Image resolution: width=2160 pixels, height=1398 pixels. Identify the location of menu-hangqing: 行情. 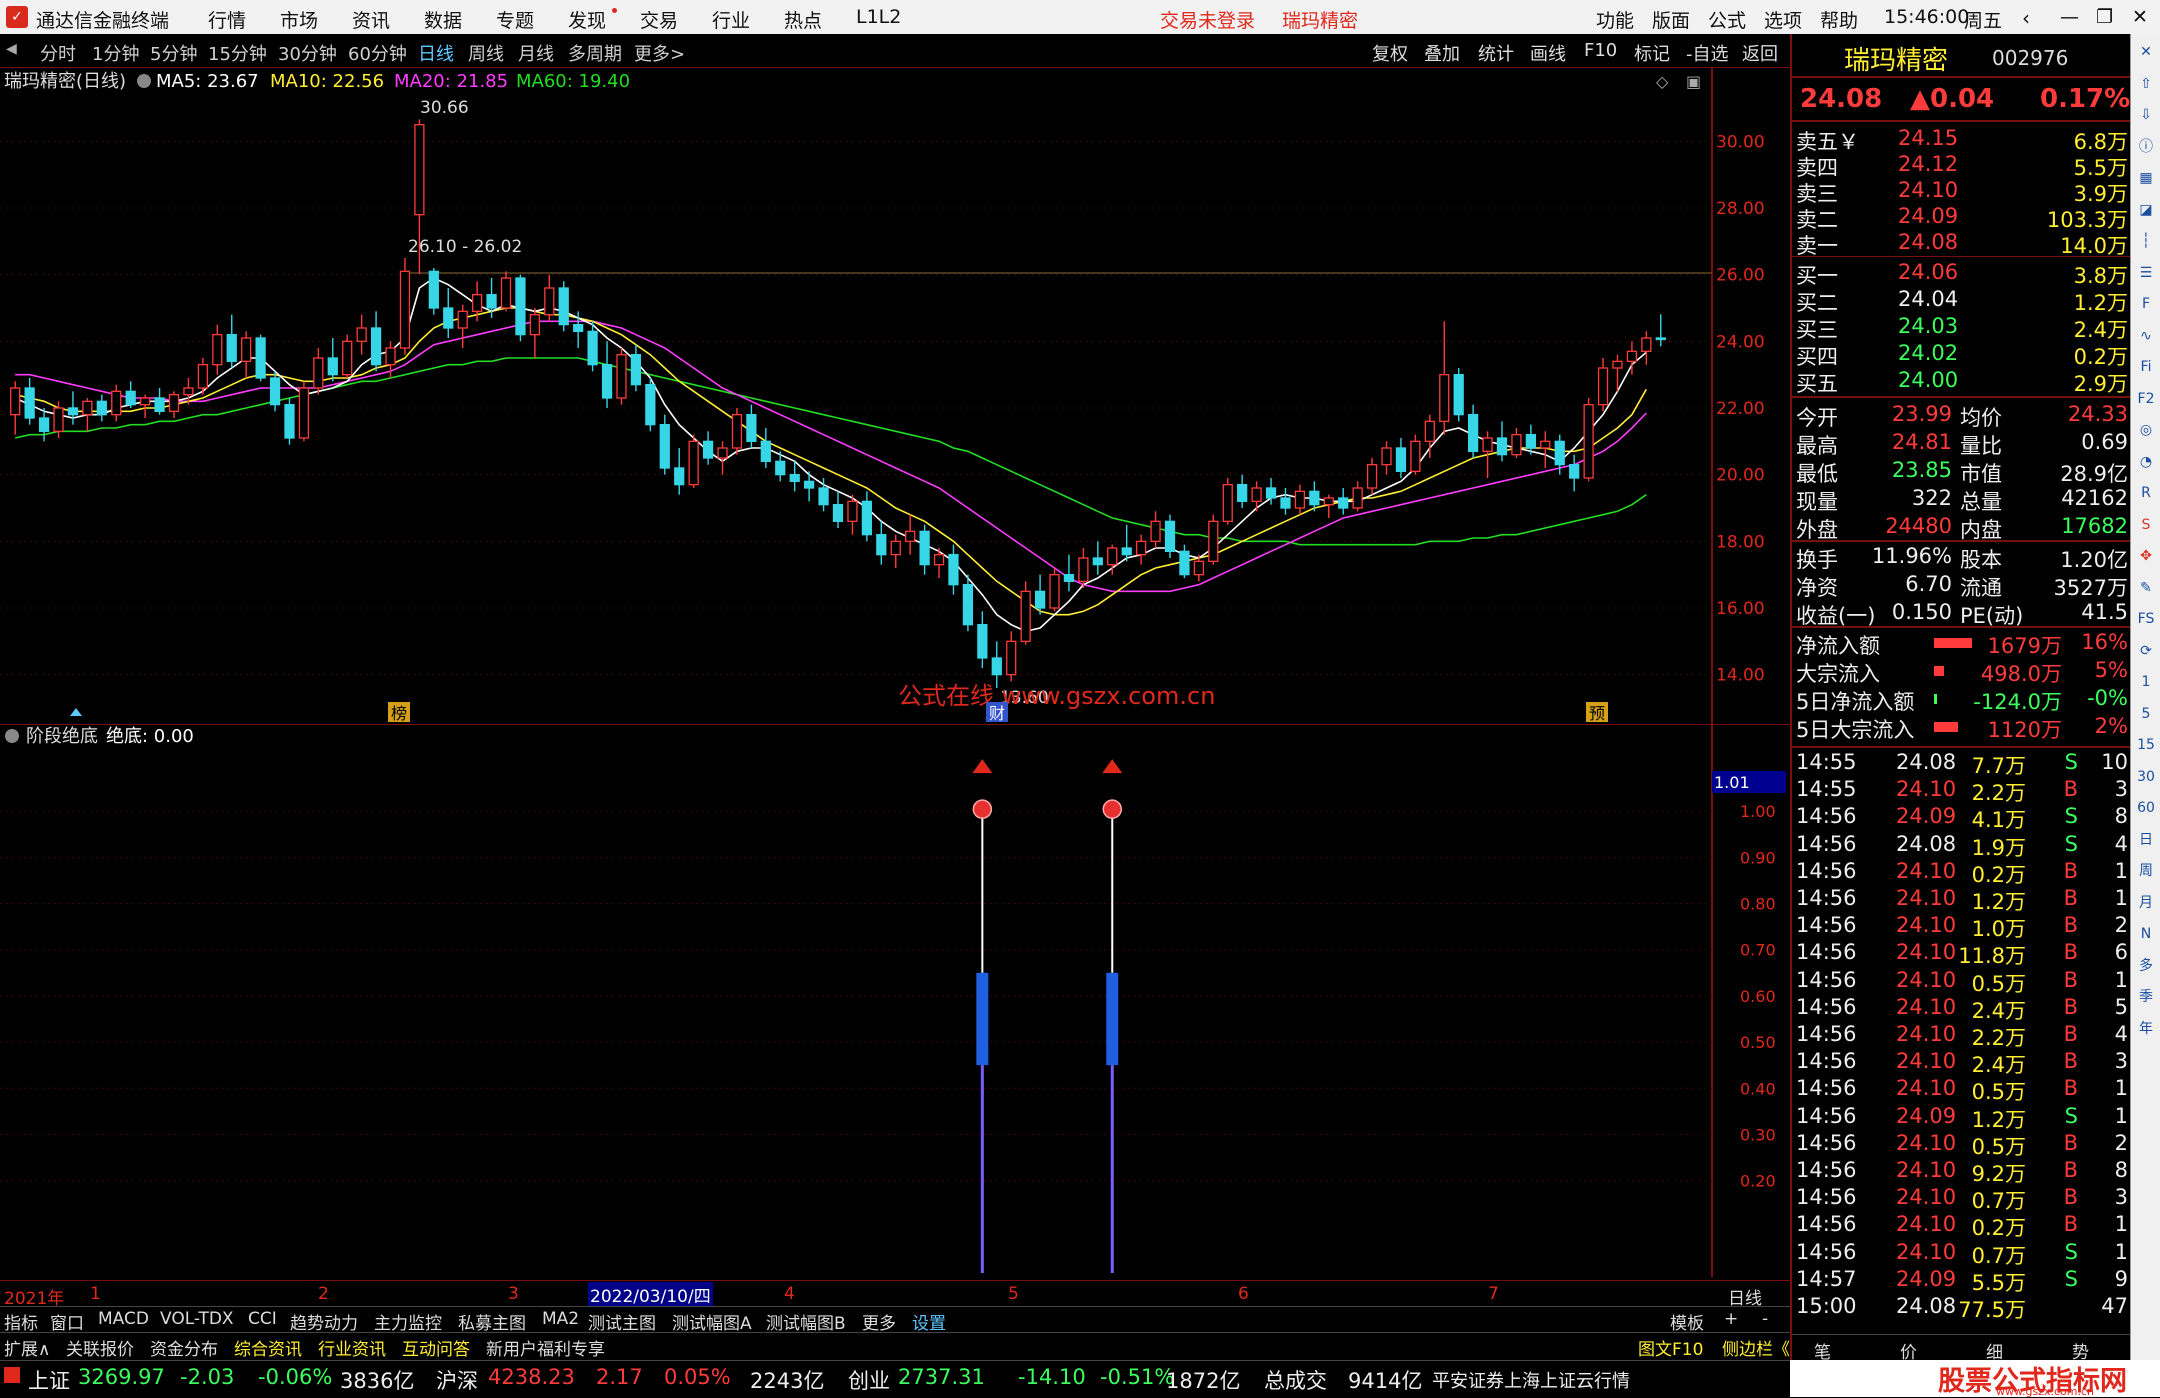
(227, 19).